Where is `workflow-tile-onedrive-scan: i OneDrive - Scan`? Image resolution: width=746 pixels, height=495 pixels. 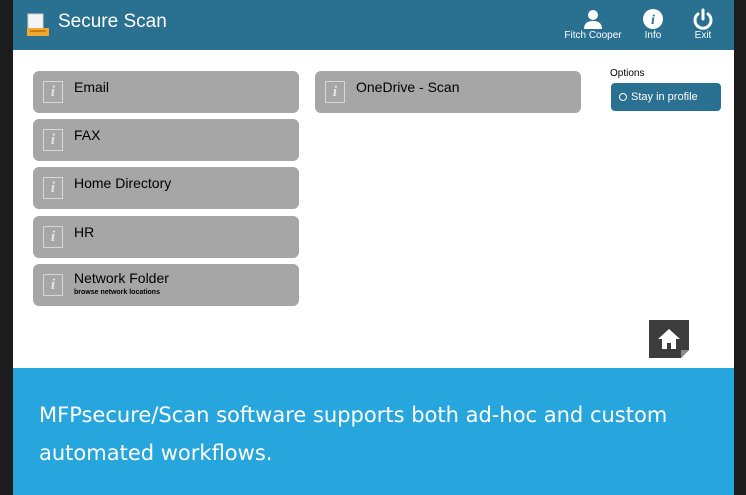 workflow-tile-onedrive-scan: i OneDrive - Scan is located at coordinates (448, 92).